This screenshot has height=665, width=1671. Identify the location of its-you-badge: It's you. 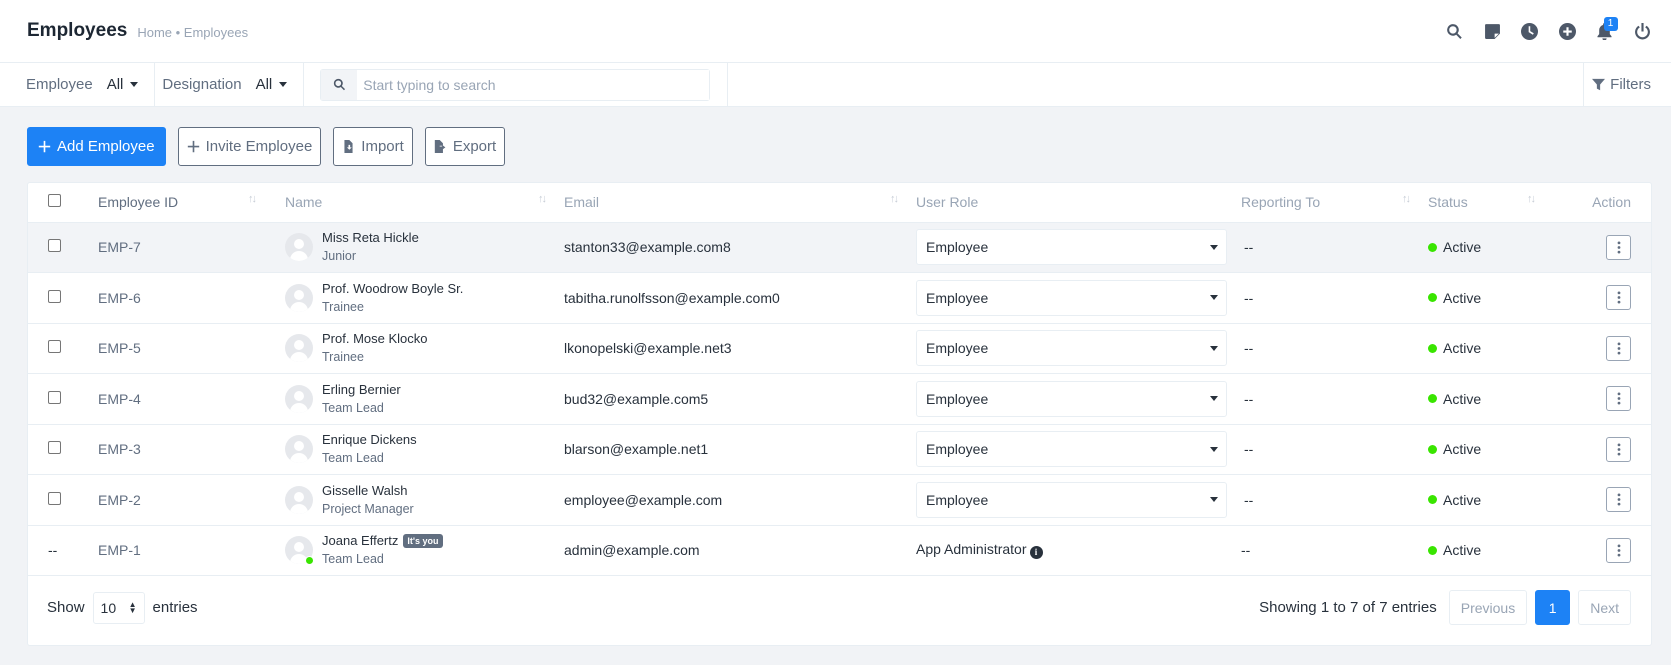
(423, 541).